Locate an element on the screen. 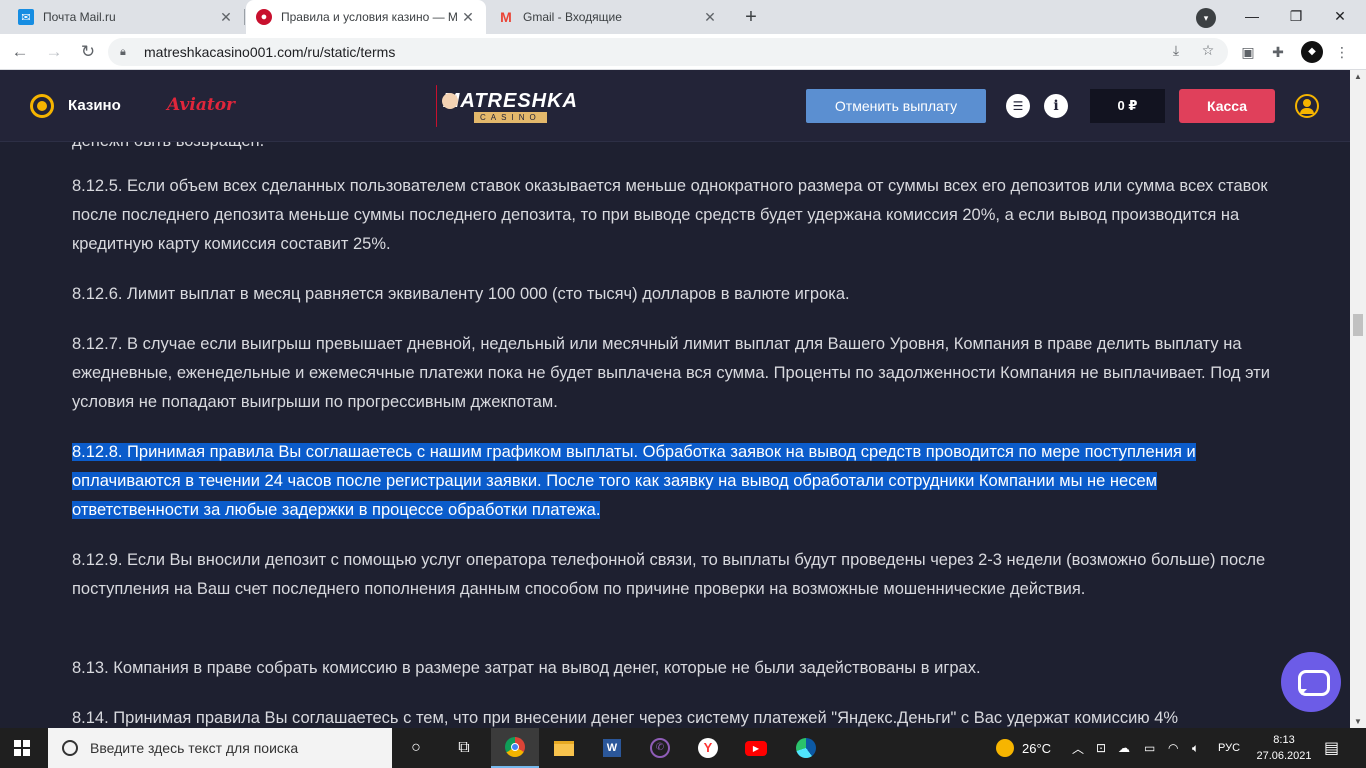 This screenshot has height=768, width=1366. casino-chip-icon is located at coordinates (42, 106).